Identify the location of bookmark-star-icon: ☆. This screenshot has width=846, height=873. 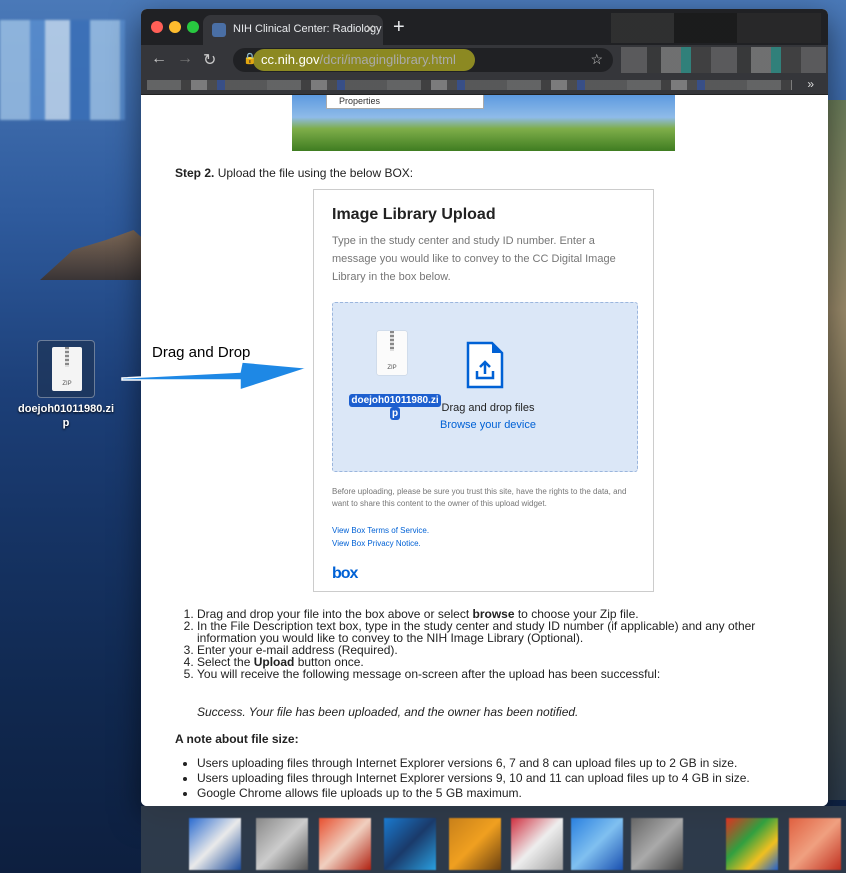
(596, 59).